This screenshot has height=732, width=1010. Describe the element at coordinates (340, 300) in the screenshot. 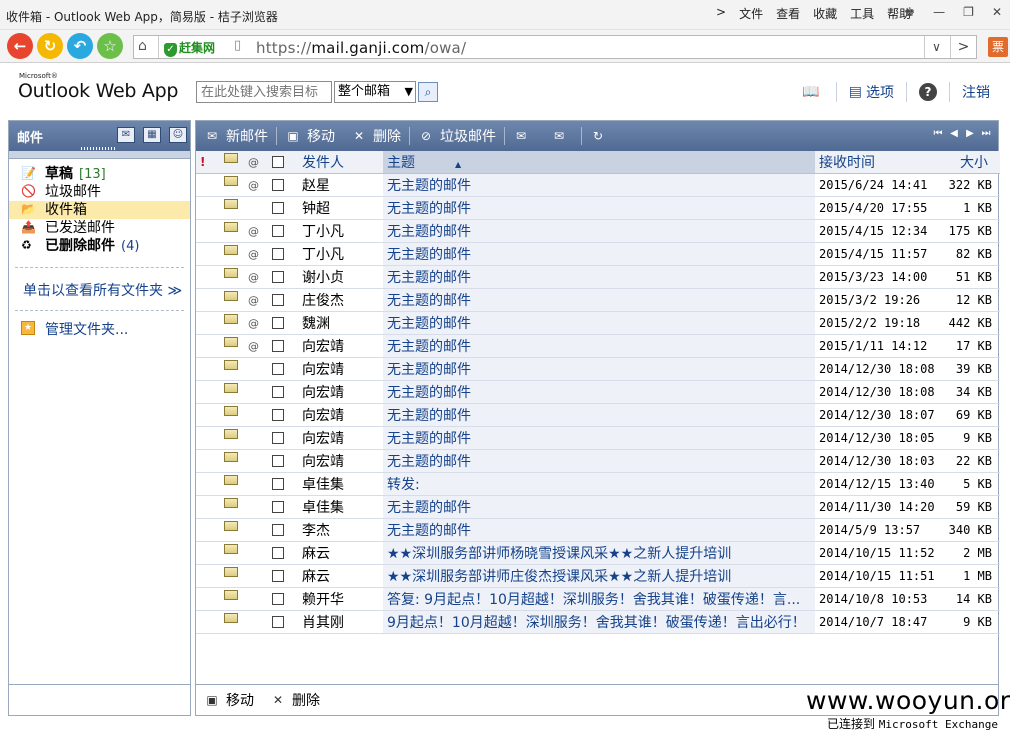

I see `sender-cell: 庄俊杰` at that location.